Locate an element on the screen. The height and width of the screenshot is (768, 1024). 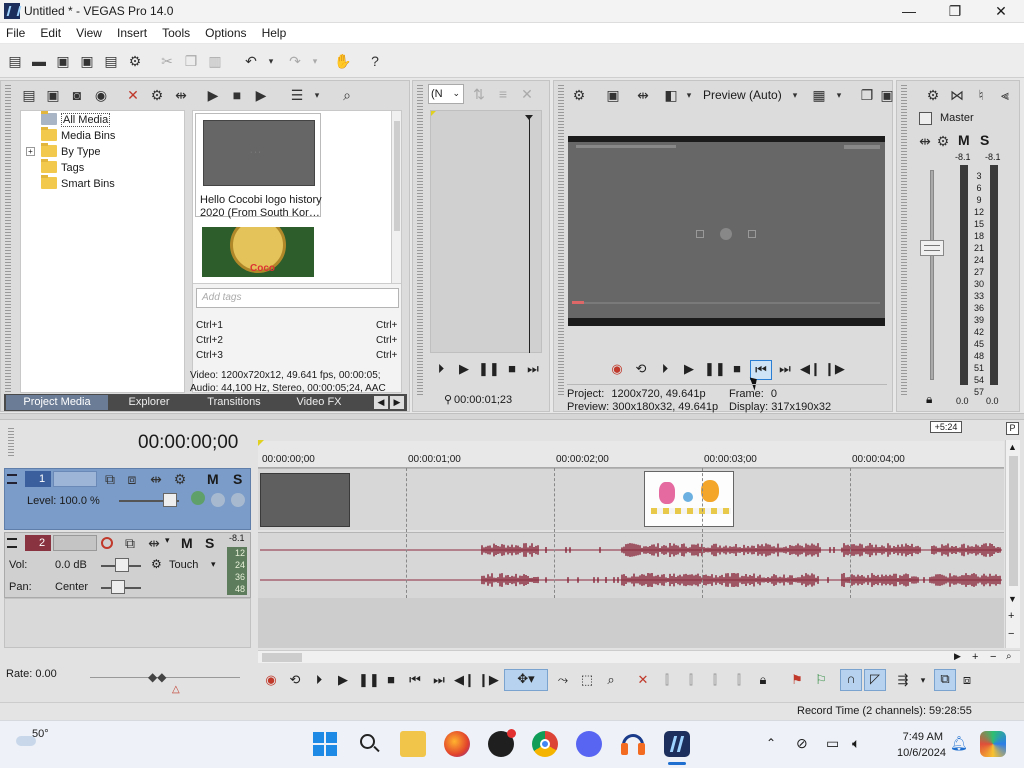
trimmer-close-icon: ✕ is located at coordinates (527, 94).